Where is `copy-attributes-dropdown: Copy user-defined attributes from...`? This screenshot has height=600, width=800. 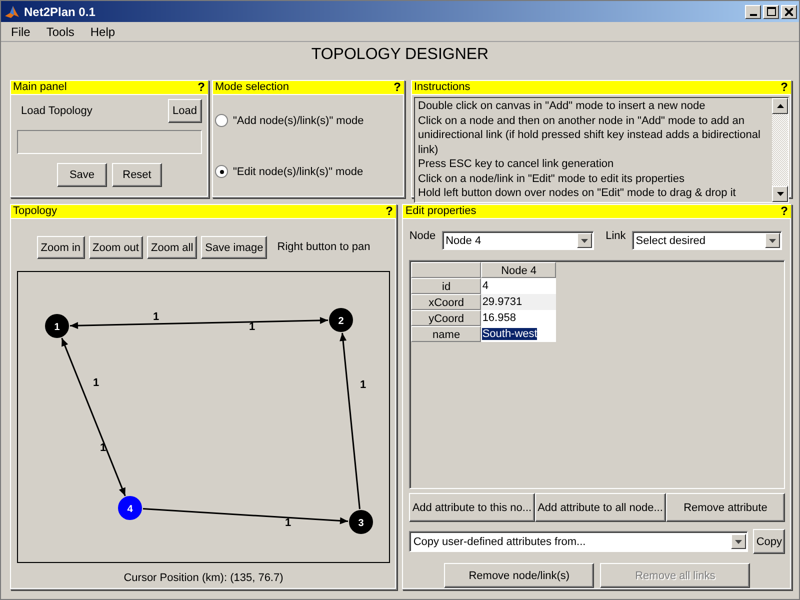 copy-attributes-dropdown: Copy user-defined attributes from... is located at coordinates (578, 541).